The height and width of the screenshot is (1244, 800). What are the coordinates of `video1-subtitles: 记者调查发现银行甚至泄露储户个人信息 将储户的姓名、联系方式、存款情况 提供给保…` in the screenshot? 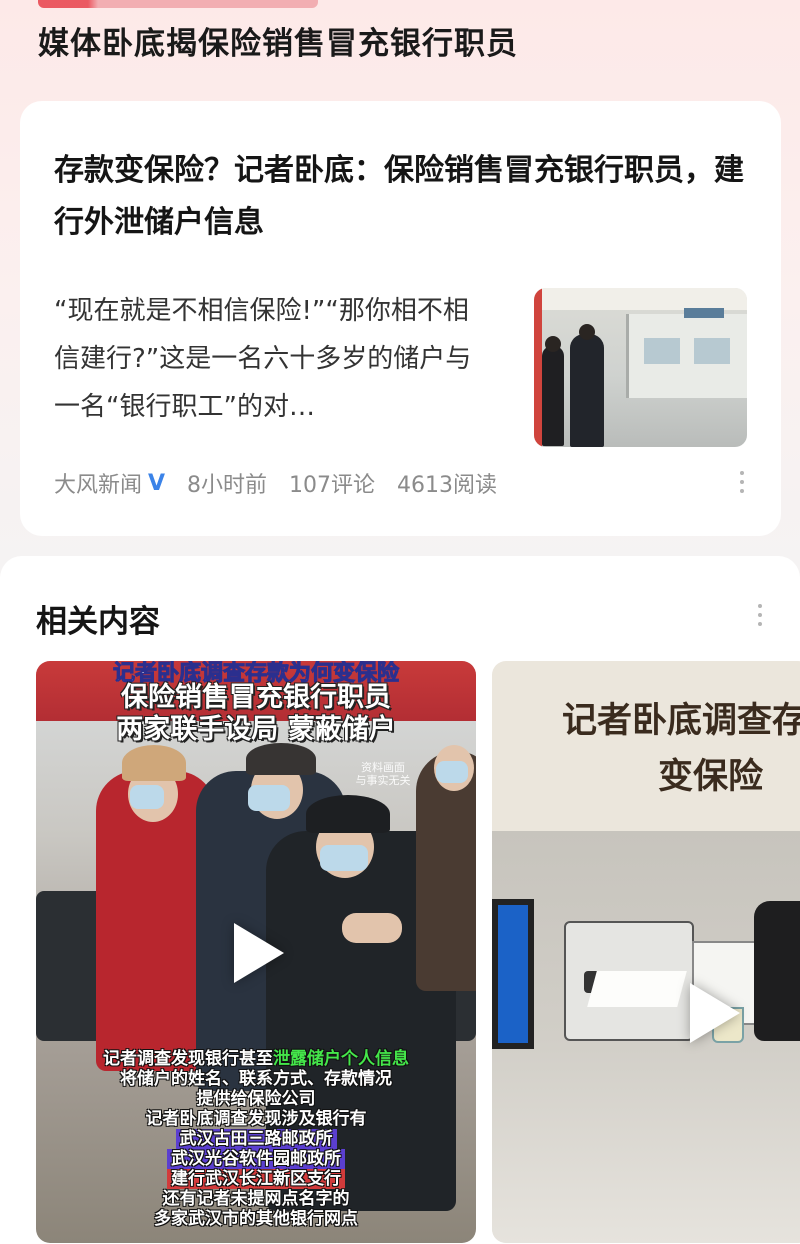 It's located at (256, 1139).